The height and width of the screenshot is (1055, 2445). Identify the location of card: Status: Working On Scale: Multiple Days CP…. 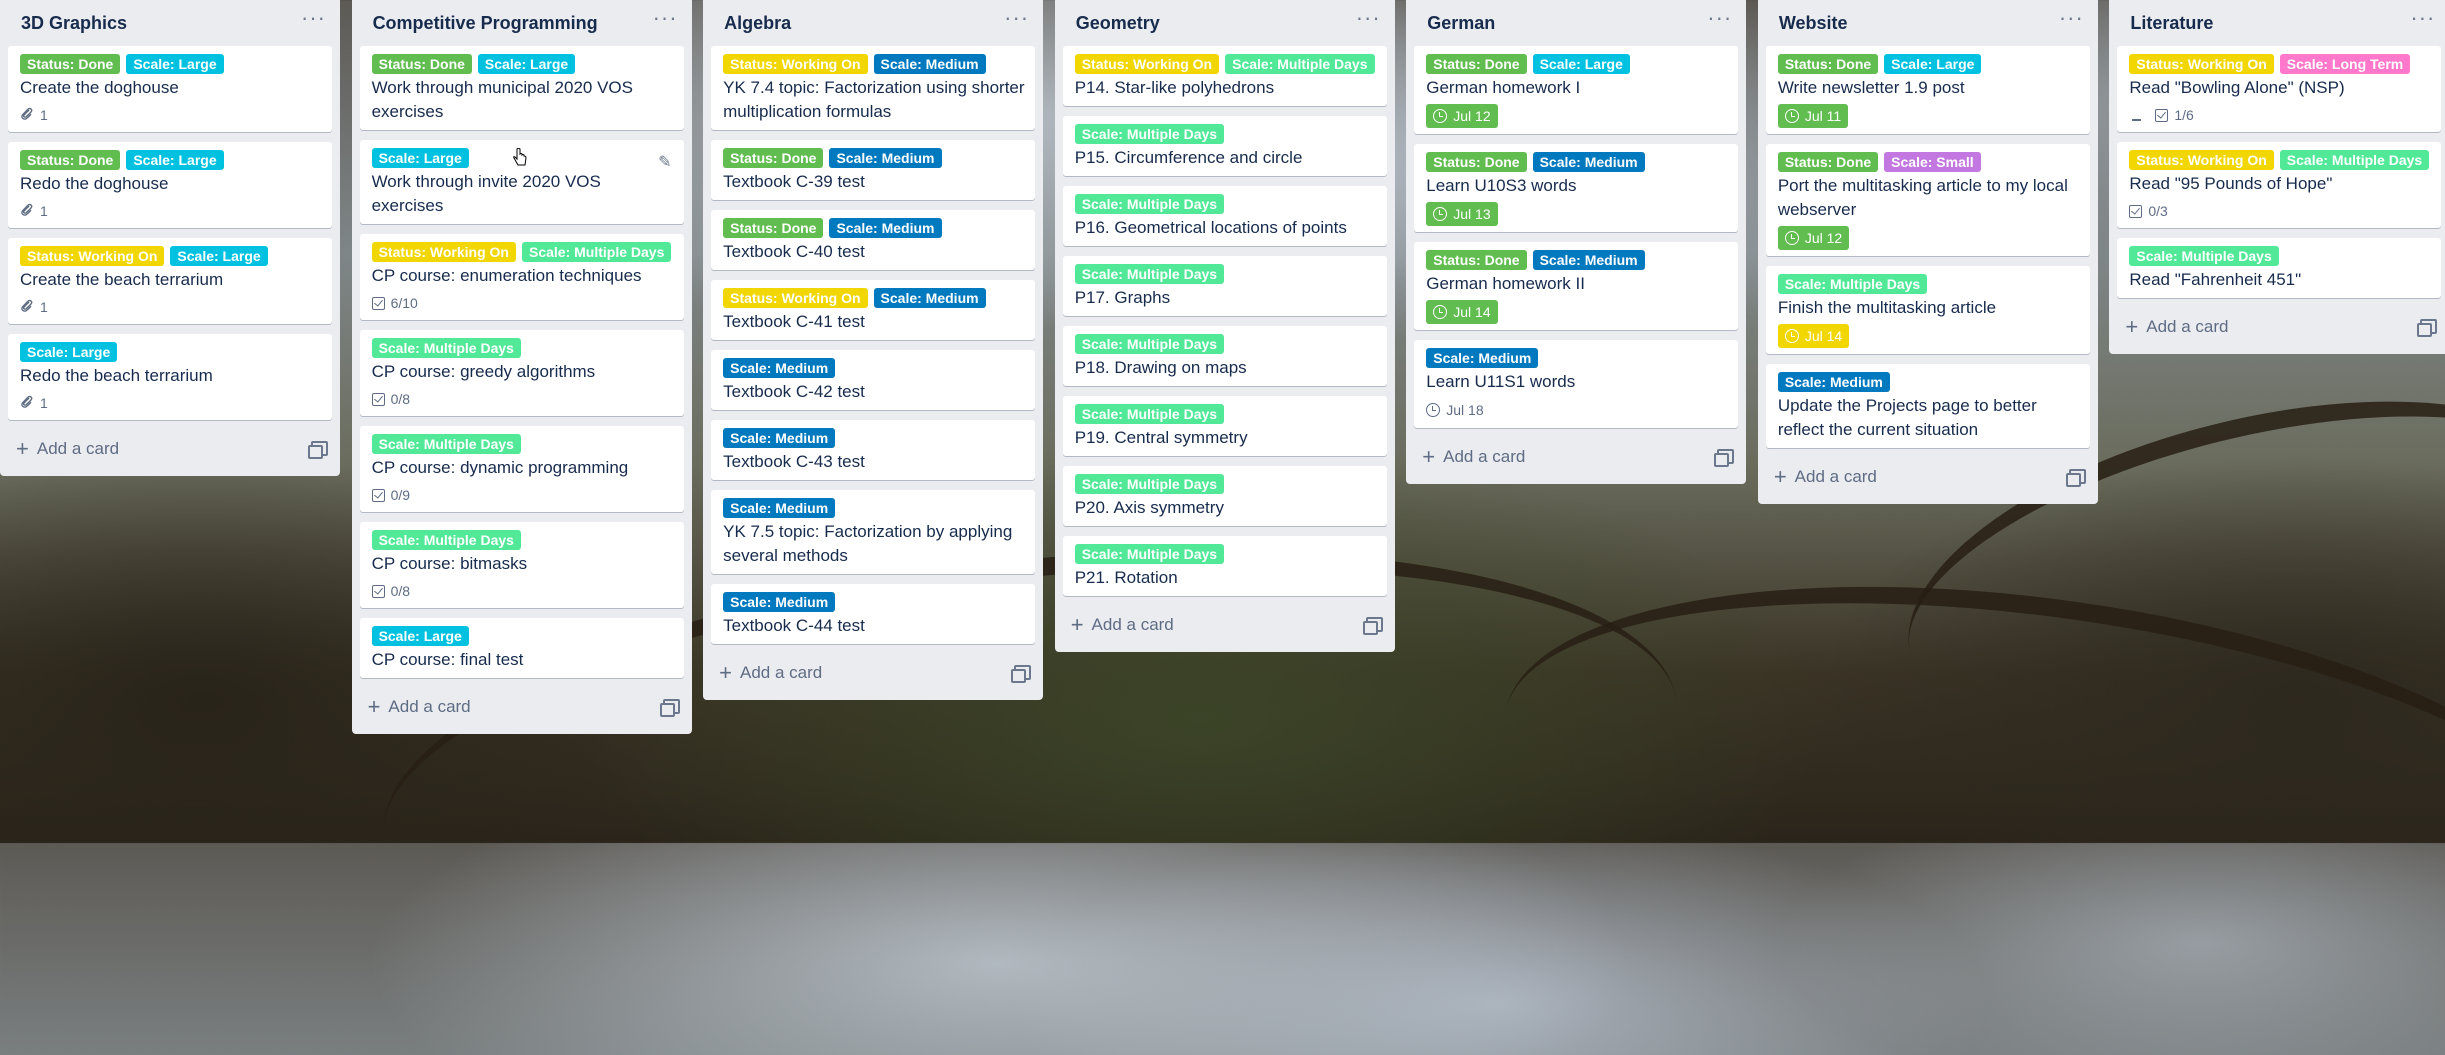
(521, 277).